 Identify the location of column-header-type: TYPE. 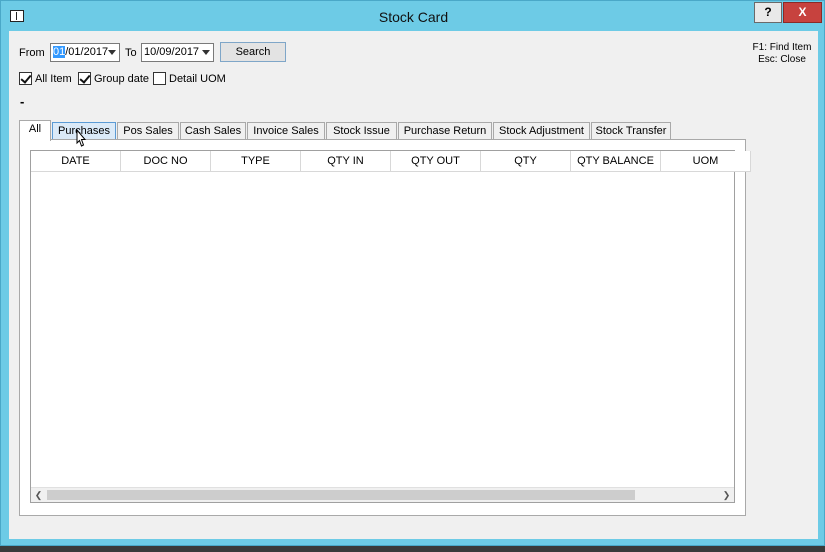
(256, 161).